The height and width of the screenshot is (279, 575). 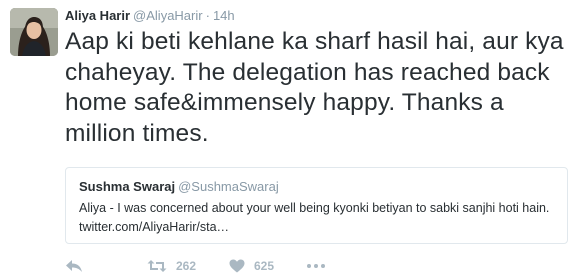 I want to click on quoted-tweet-header: Sushma Swaraj @SushmaSwaraj, so click(x=179, y=187).